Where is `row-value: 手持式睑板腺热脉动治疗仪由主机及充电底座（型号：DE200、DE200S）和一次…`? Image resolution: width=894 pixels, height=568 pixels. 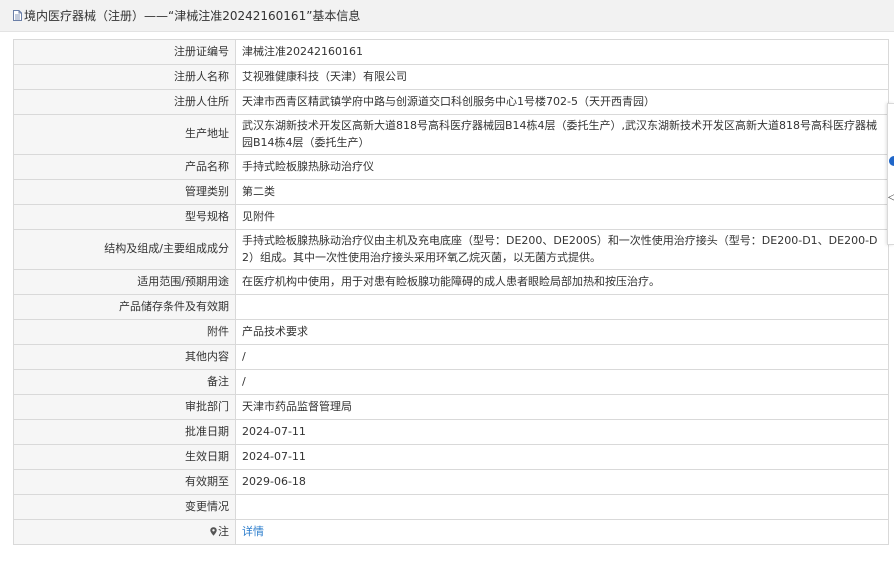 row-value: 手持式睑板腺热脉动治疗仪由主机及充电底座（型号：DE200、DE200S）和一次… is located at coordinates (562, 249).